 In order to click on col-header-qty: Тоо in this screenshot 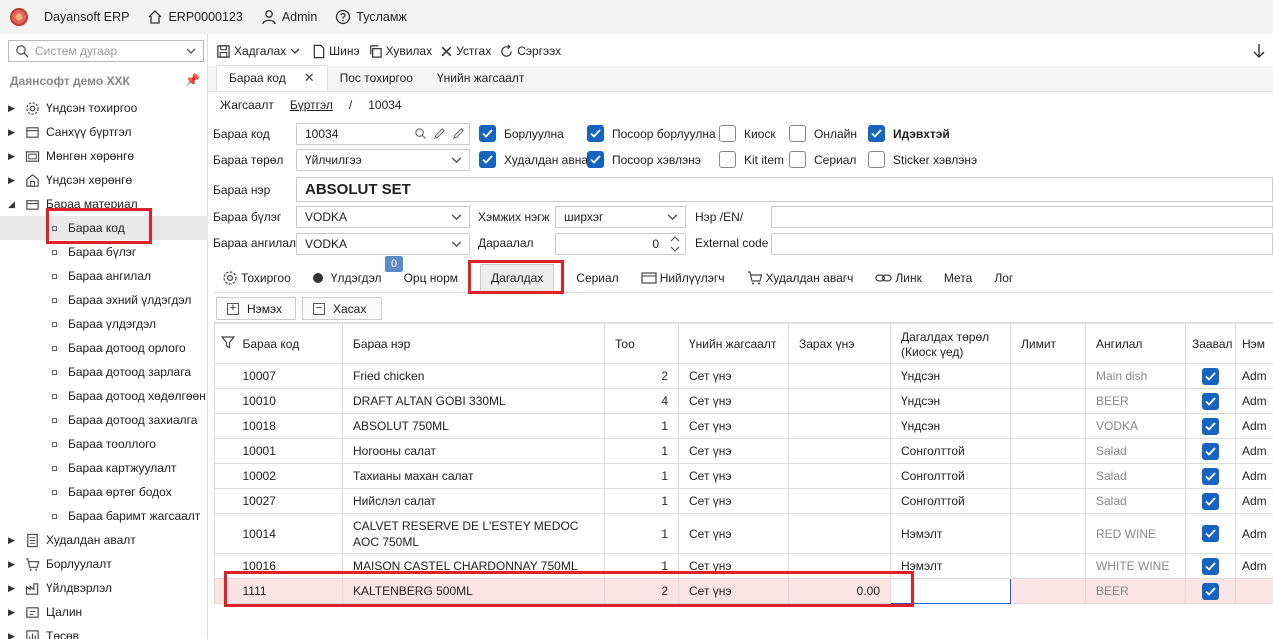, I will do `click(641, 343)`.